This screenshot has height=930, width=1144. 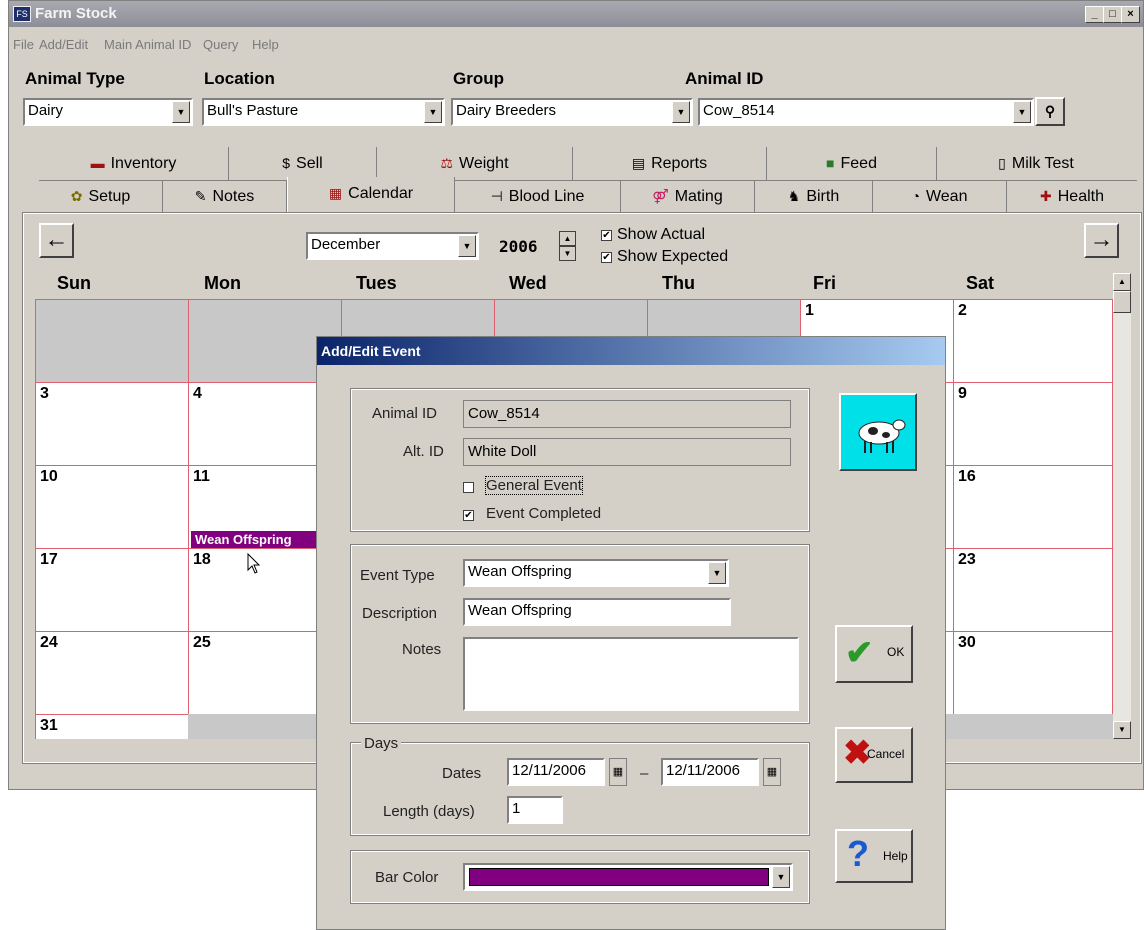 I want to click on notes-textarea, so click(x=631, y=674).